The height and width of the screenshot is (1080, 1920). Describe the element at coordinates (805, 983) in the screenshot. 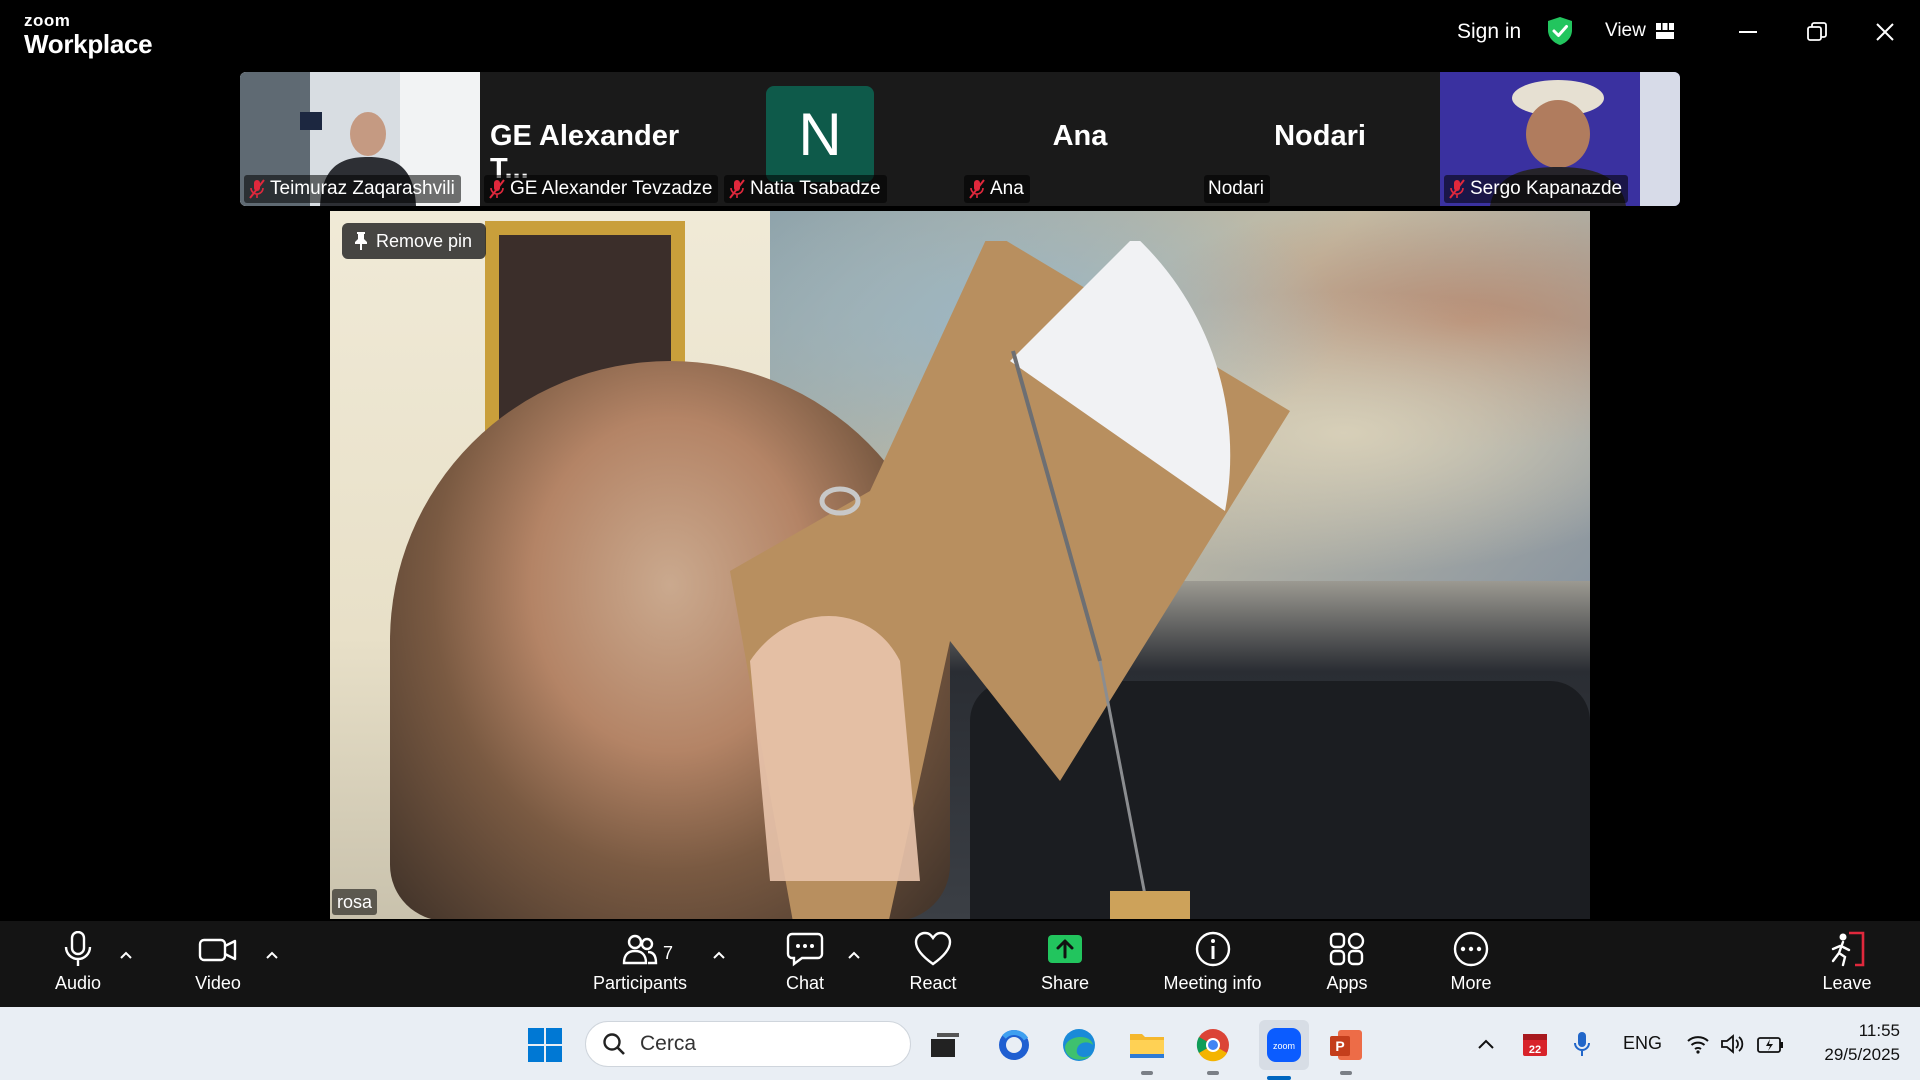

I see `chat-label: Chat` at that location.